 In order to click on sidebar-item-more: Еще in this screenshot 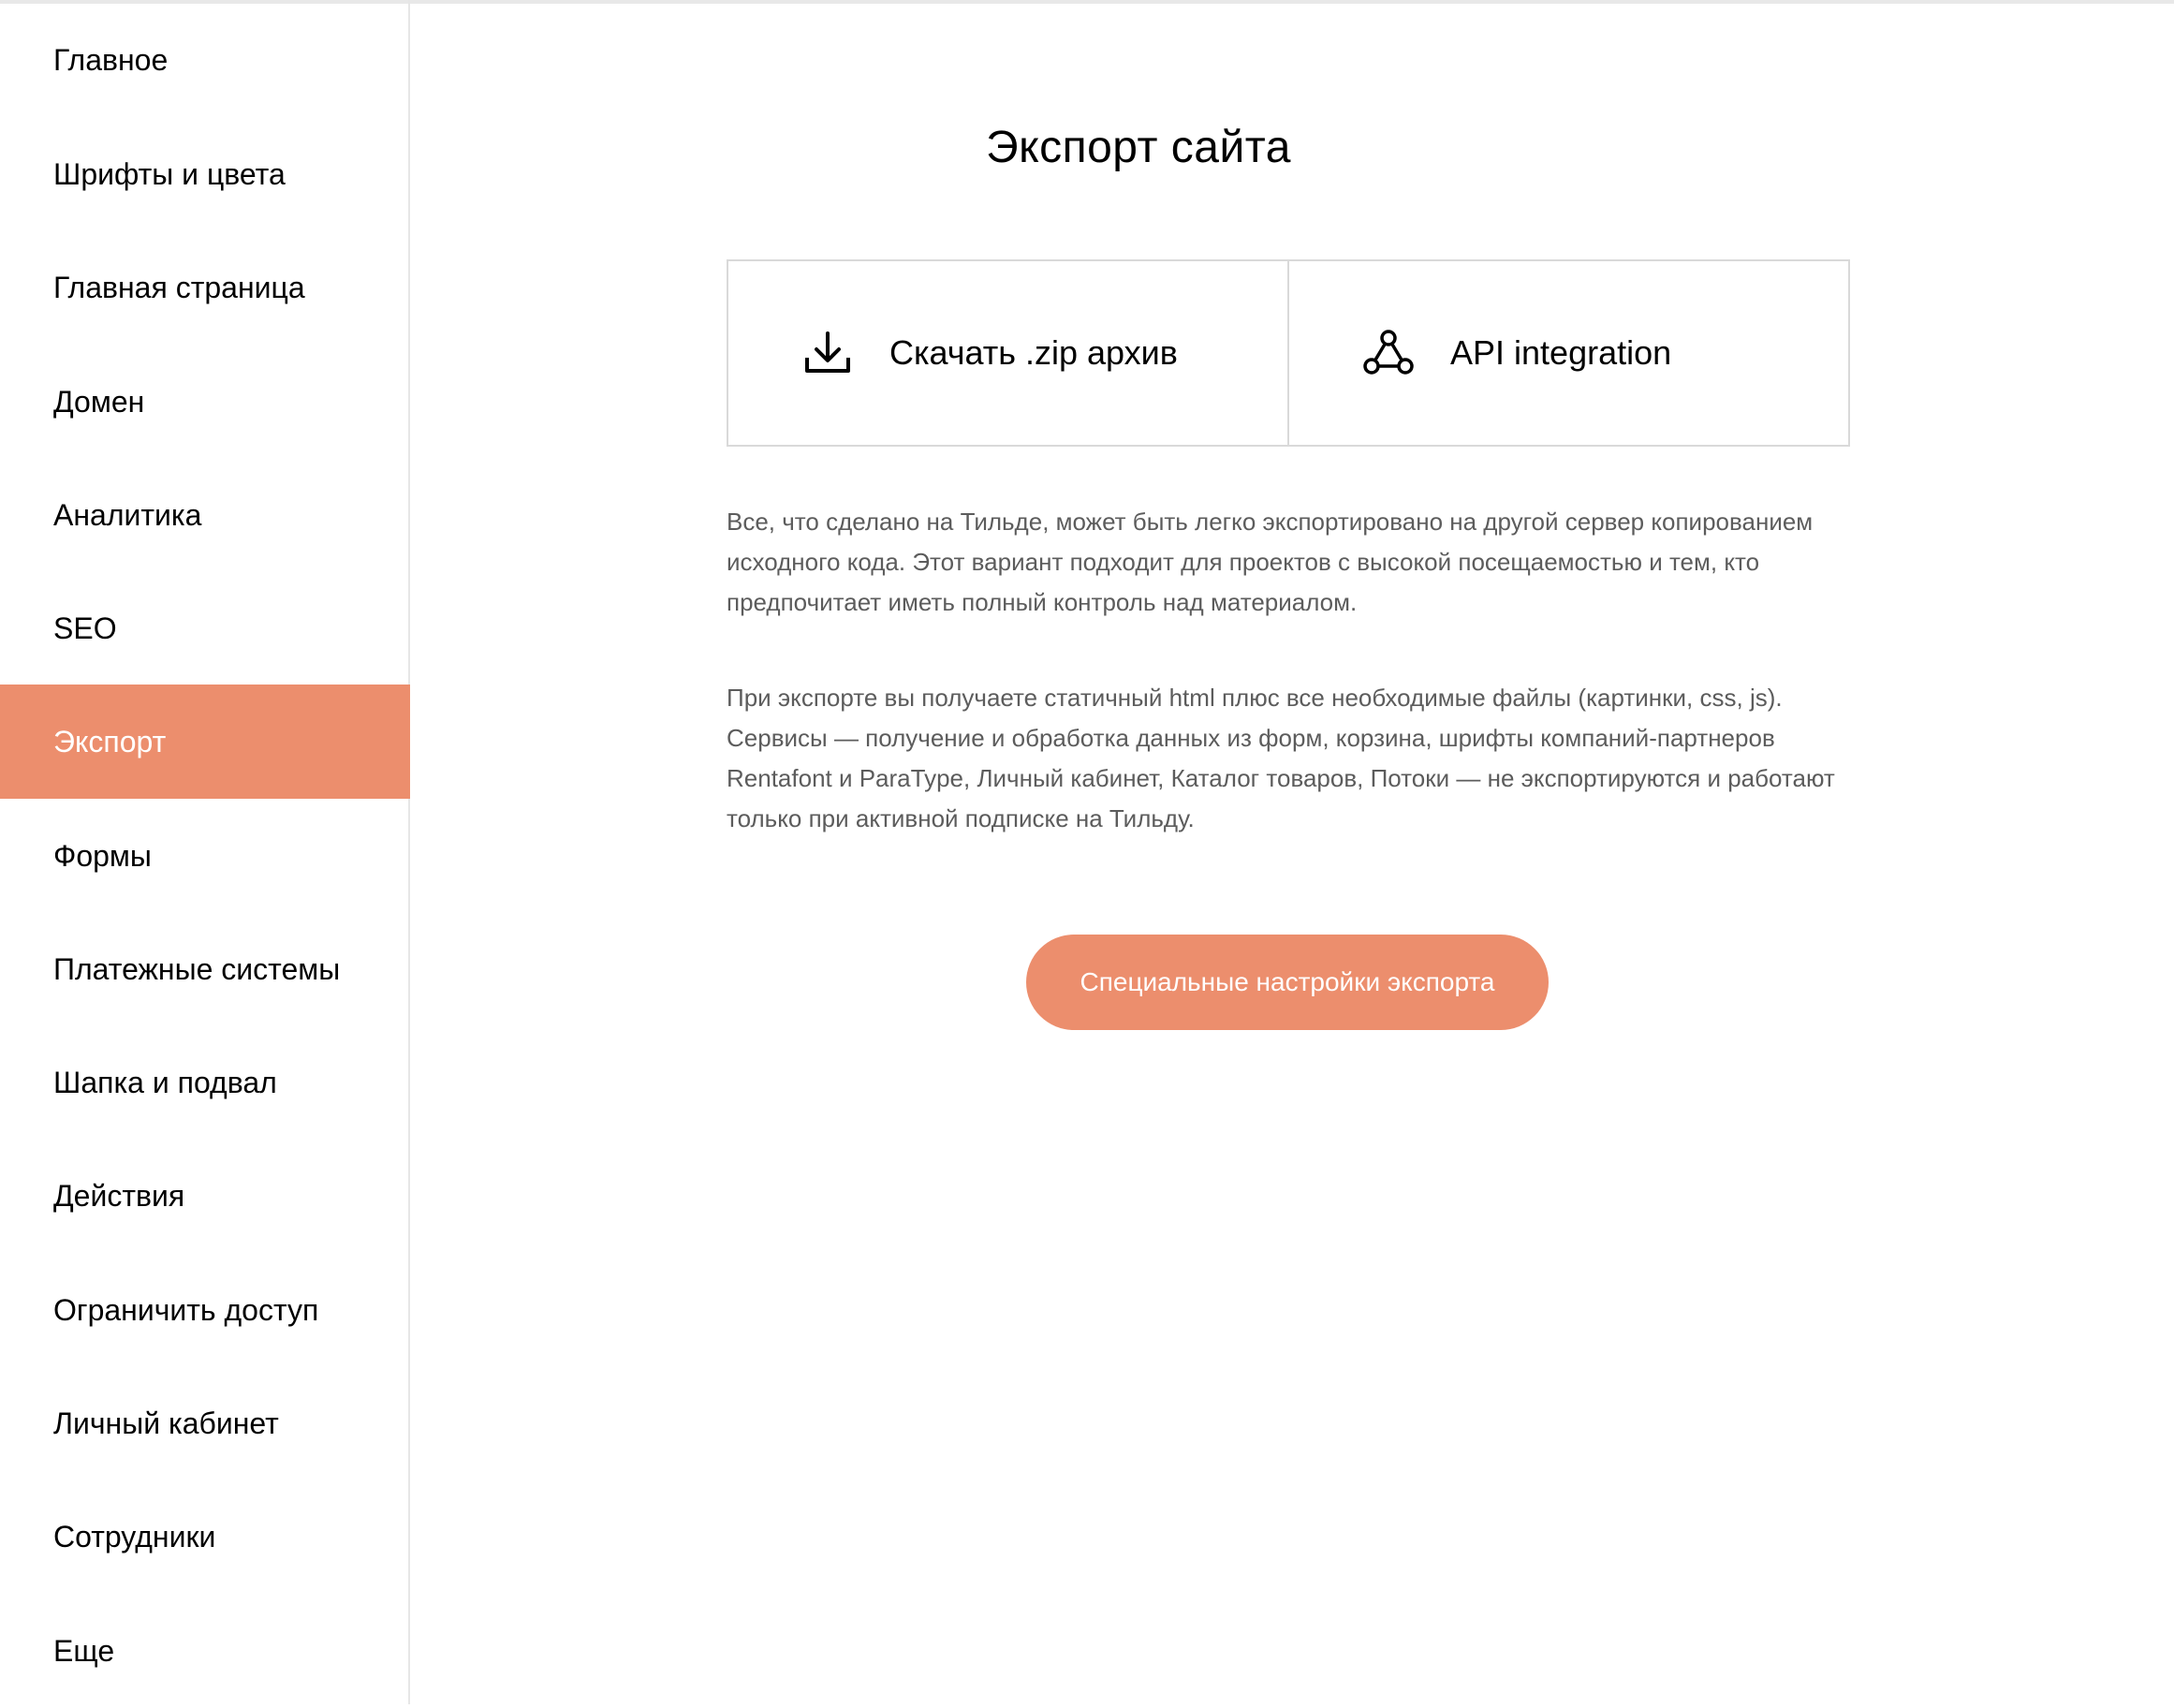, I will do `click(205, 1651)`.